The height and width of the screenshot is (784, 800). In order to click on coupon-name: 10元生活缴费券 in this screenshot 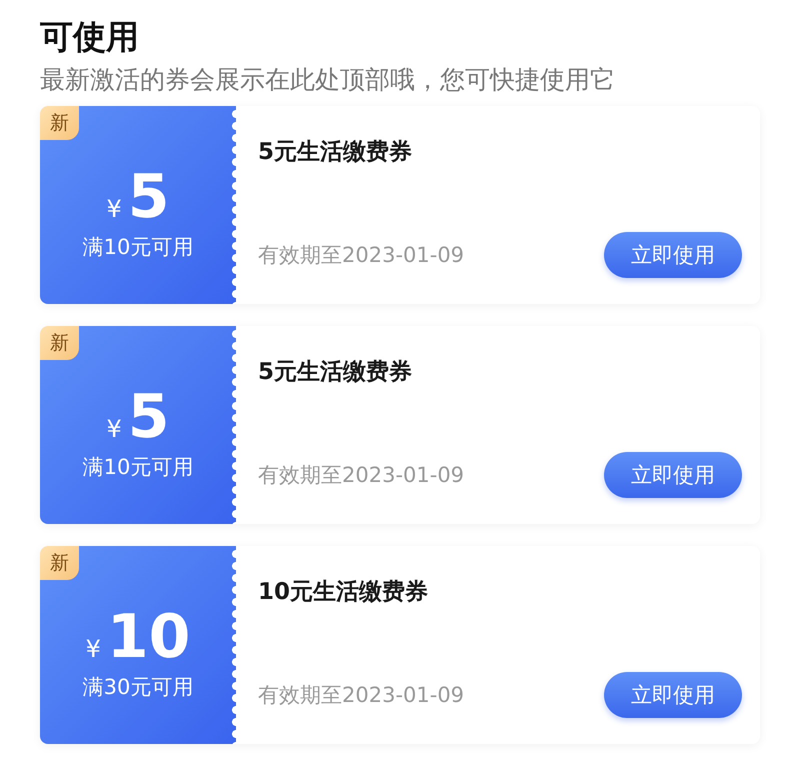, I will do `click(344, 592)`.